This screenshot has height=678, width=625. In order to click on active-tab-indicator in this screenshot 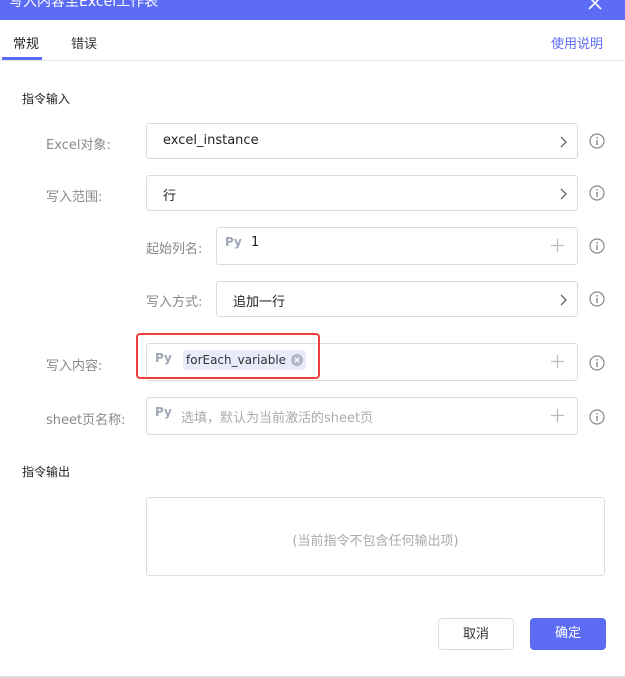, I will do `click(22, 58)`.